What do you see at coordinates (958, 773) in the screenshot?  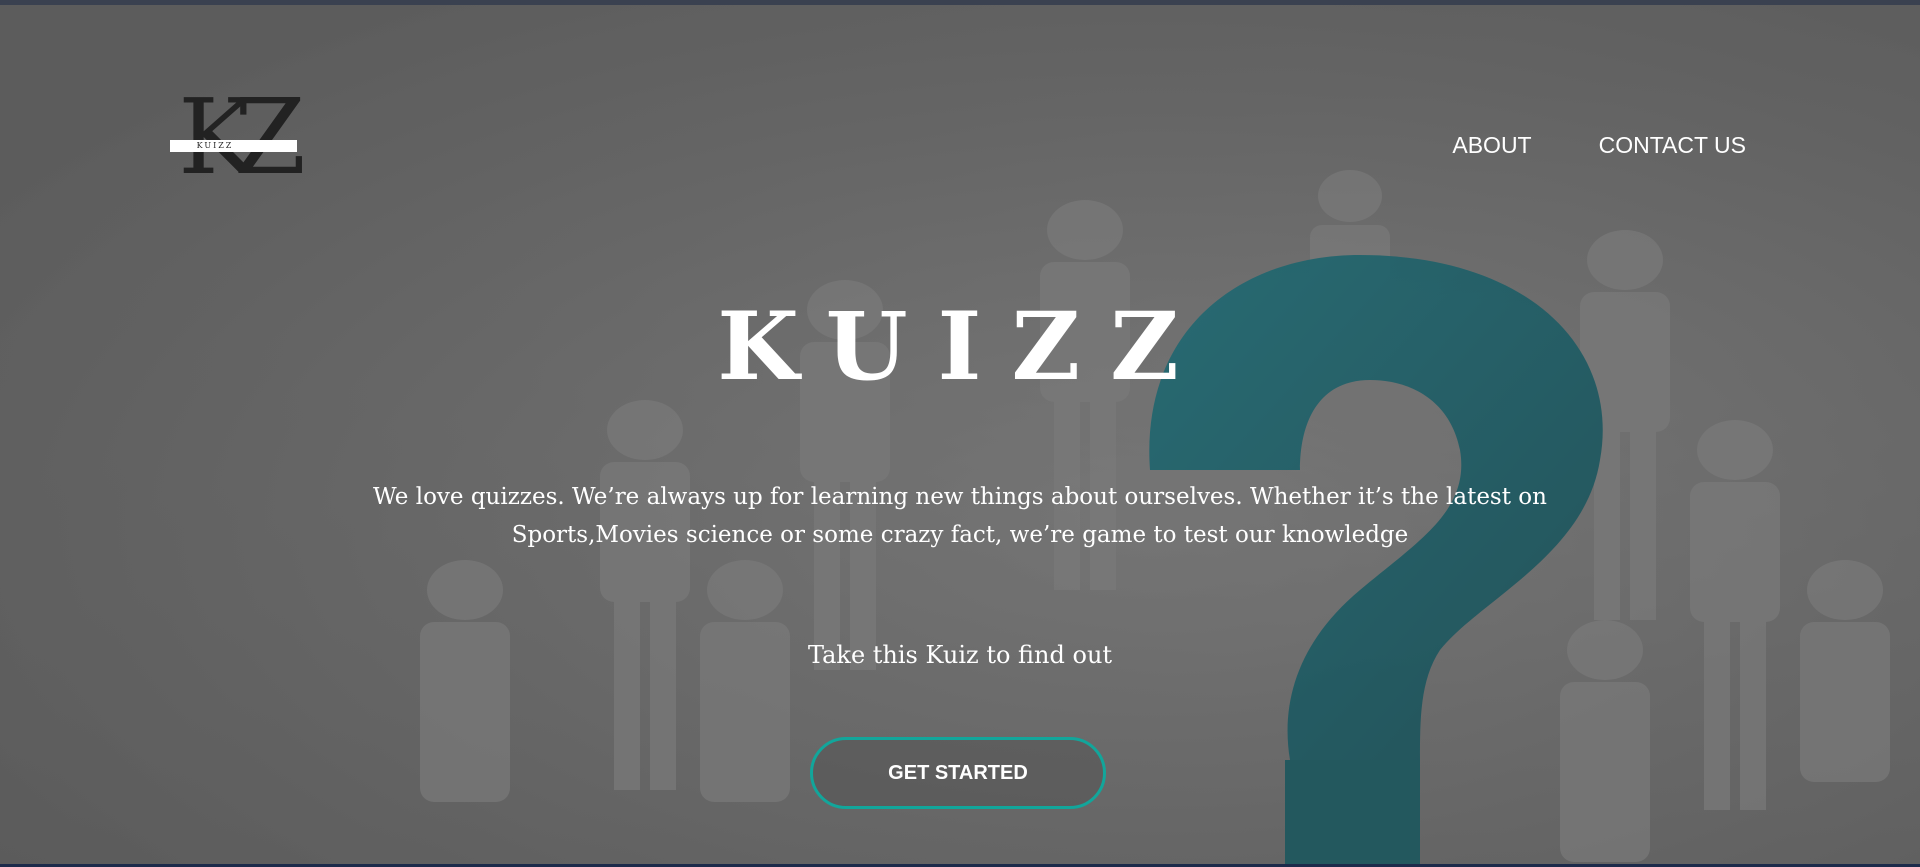 I see `get-started-button: GET STARTED` at bounding box center [958, 773].